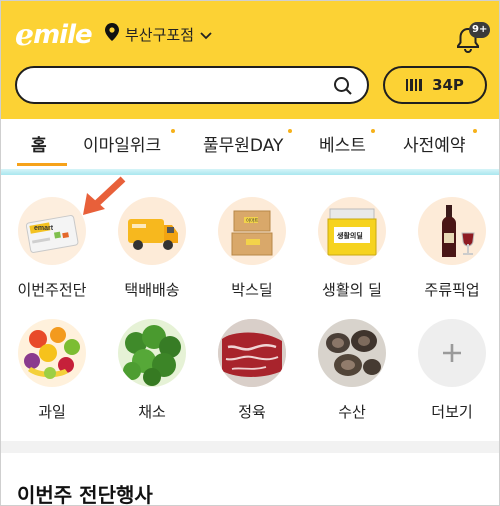 This screenshot has width=500, height=506. I want to click on category-household-deal: 생활의딜 생활의 딜, so click(352, 252).